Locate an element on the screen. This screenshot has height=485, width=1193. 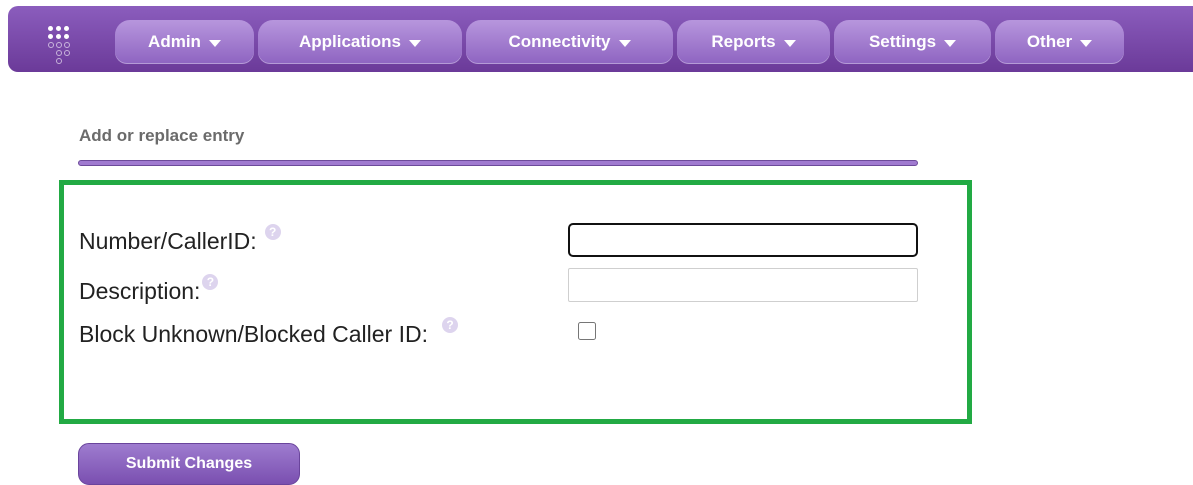
nav-menu-admin: Admin is located at coordinates (184, 42).